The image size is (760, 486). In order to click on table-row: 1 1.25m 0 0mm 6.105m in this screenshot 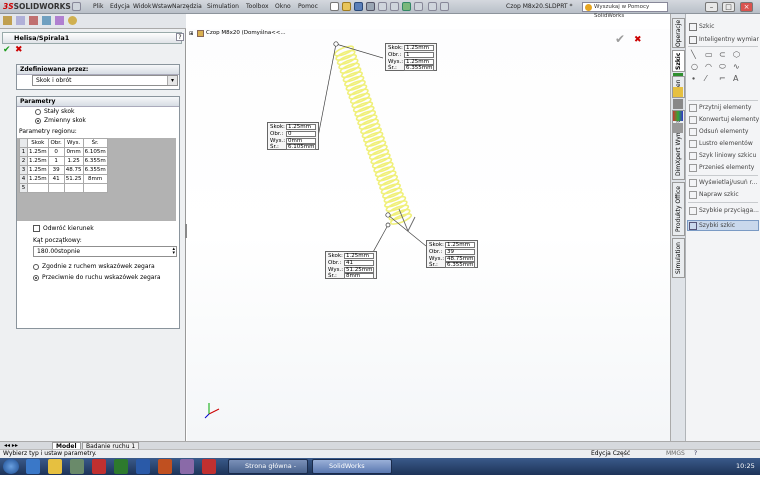, I will do `click(63, 152)`.